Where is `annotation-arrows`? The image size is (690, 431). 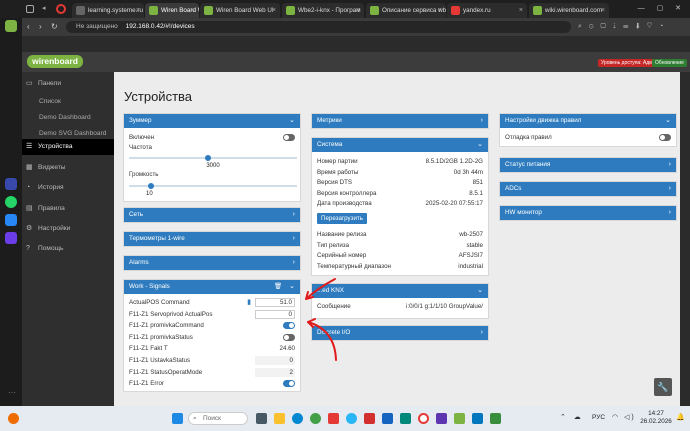
annotation-arrows is located at coordinates (321, 319).